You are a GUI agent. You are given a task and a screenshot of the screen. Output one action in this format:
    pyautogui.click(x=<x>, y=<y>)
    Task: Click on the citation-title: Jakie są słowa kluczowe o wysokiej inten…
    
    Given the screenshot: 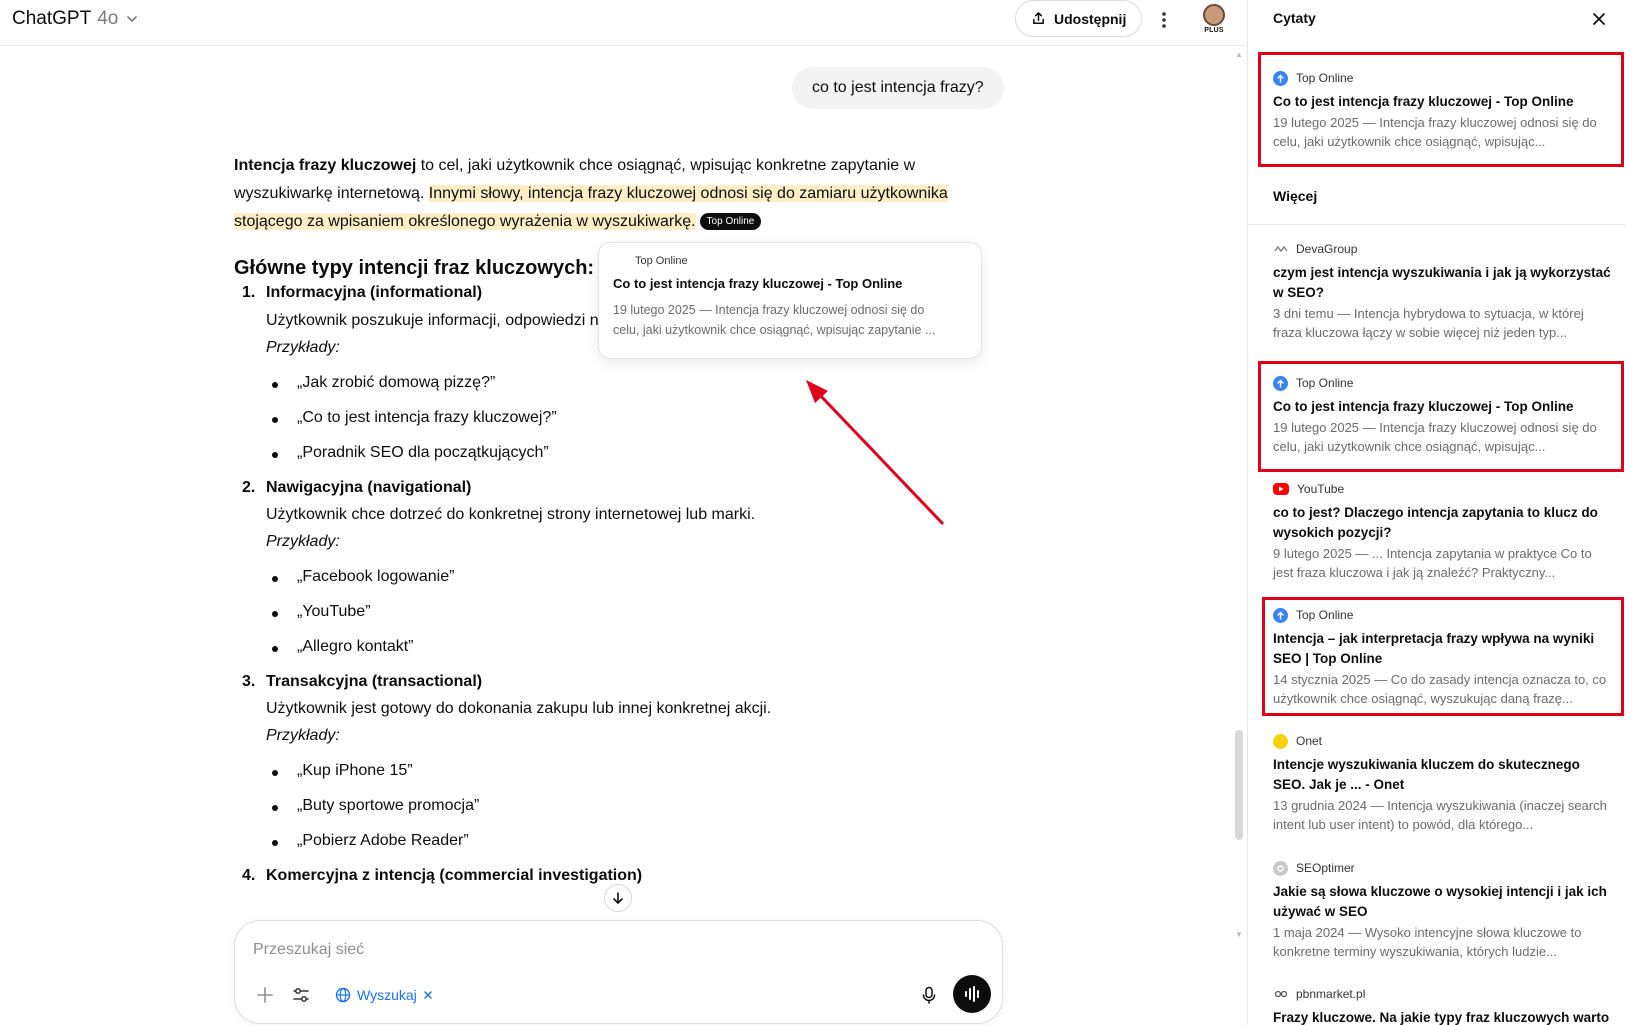 What is the action you would take?
    pyautogui.click(x=1443, y=902)
    